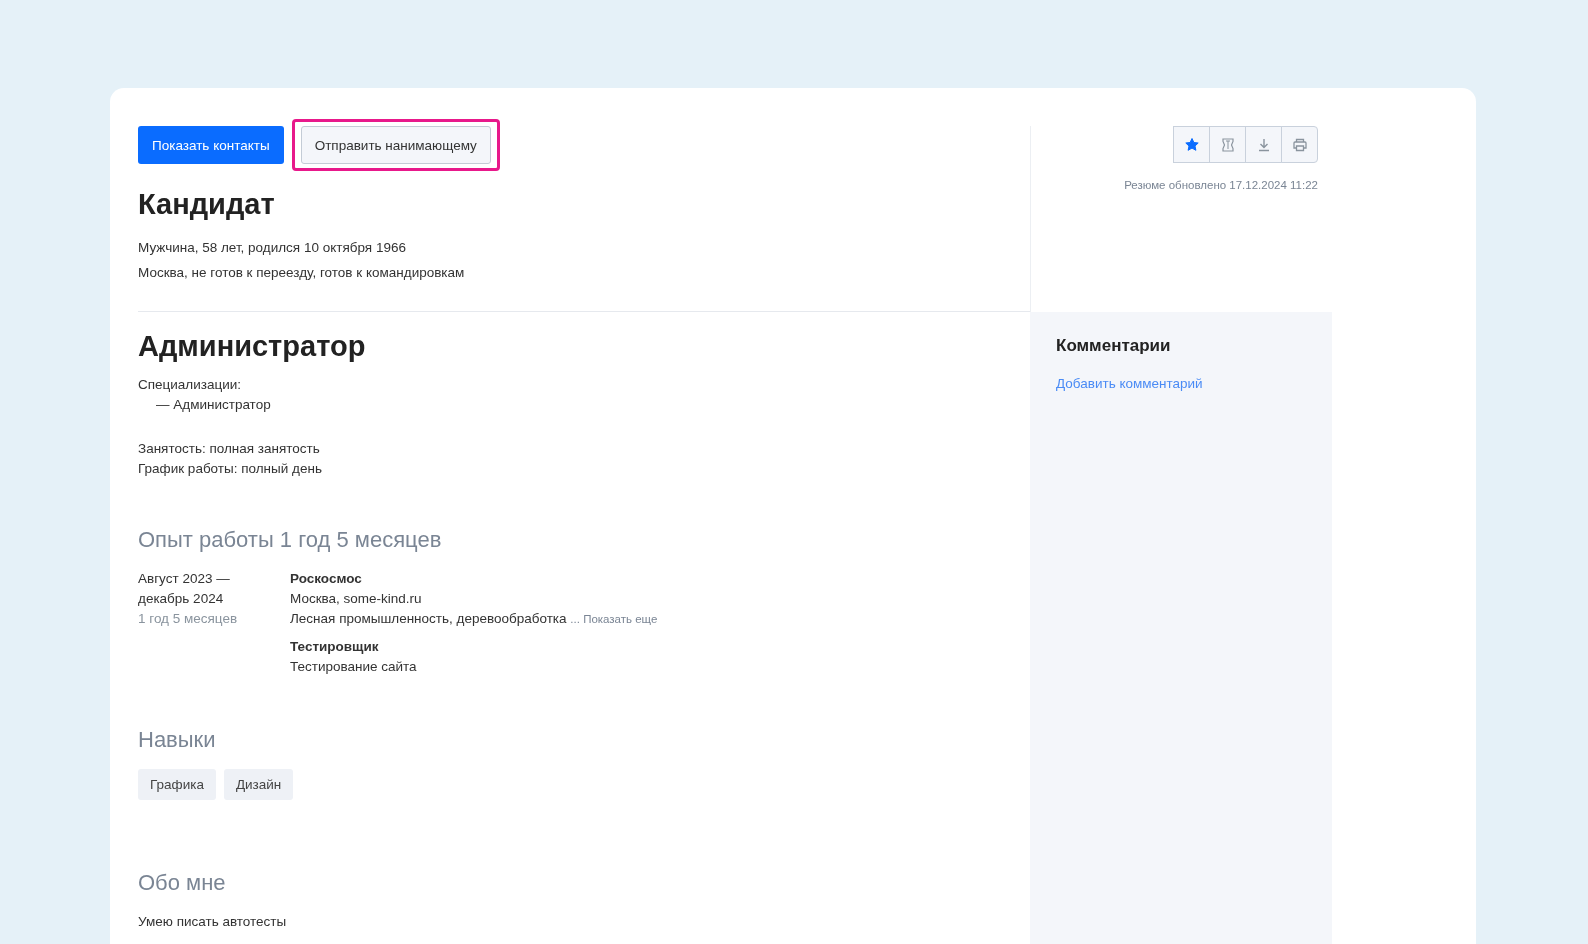 This screenshot has width=1588, height=944. Describe the element at coordinates (229, 449) in the screenshot. I see `employment-text: Занятость: полная занятость` at that location.